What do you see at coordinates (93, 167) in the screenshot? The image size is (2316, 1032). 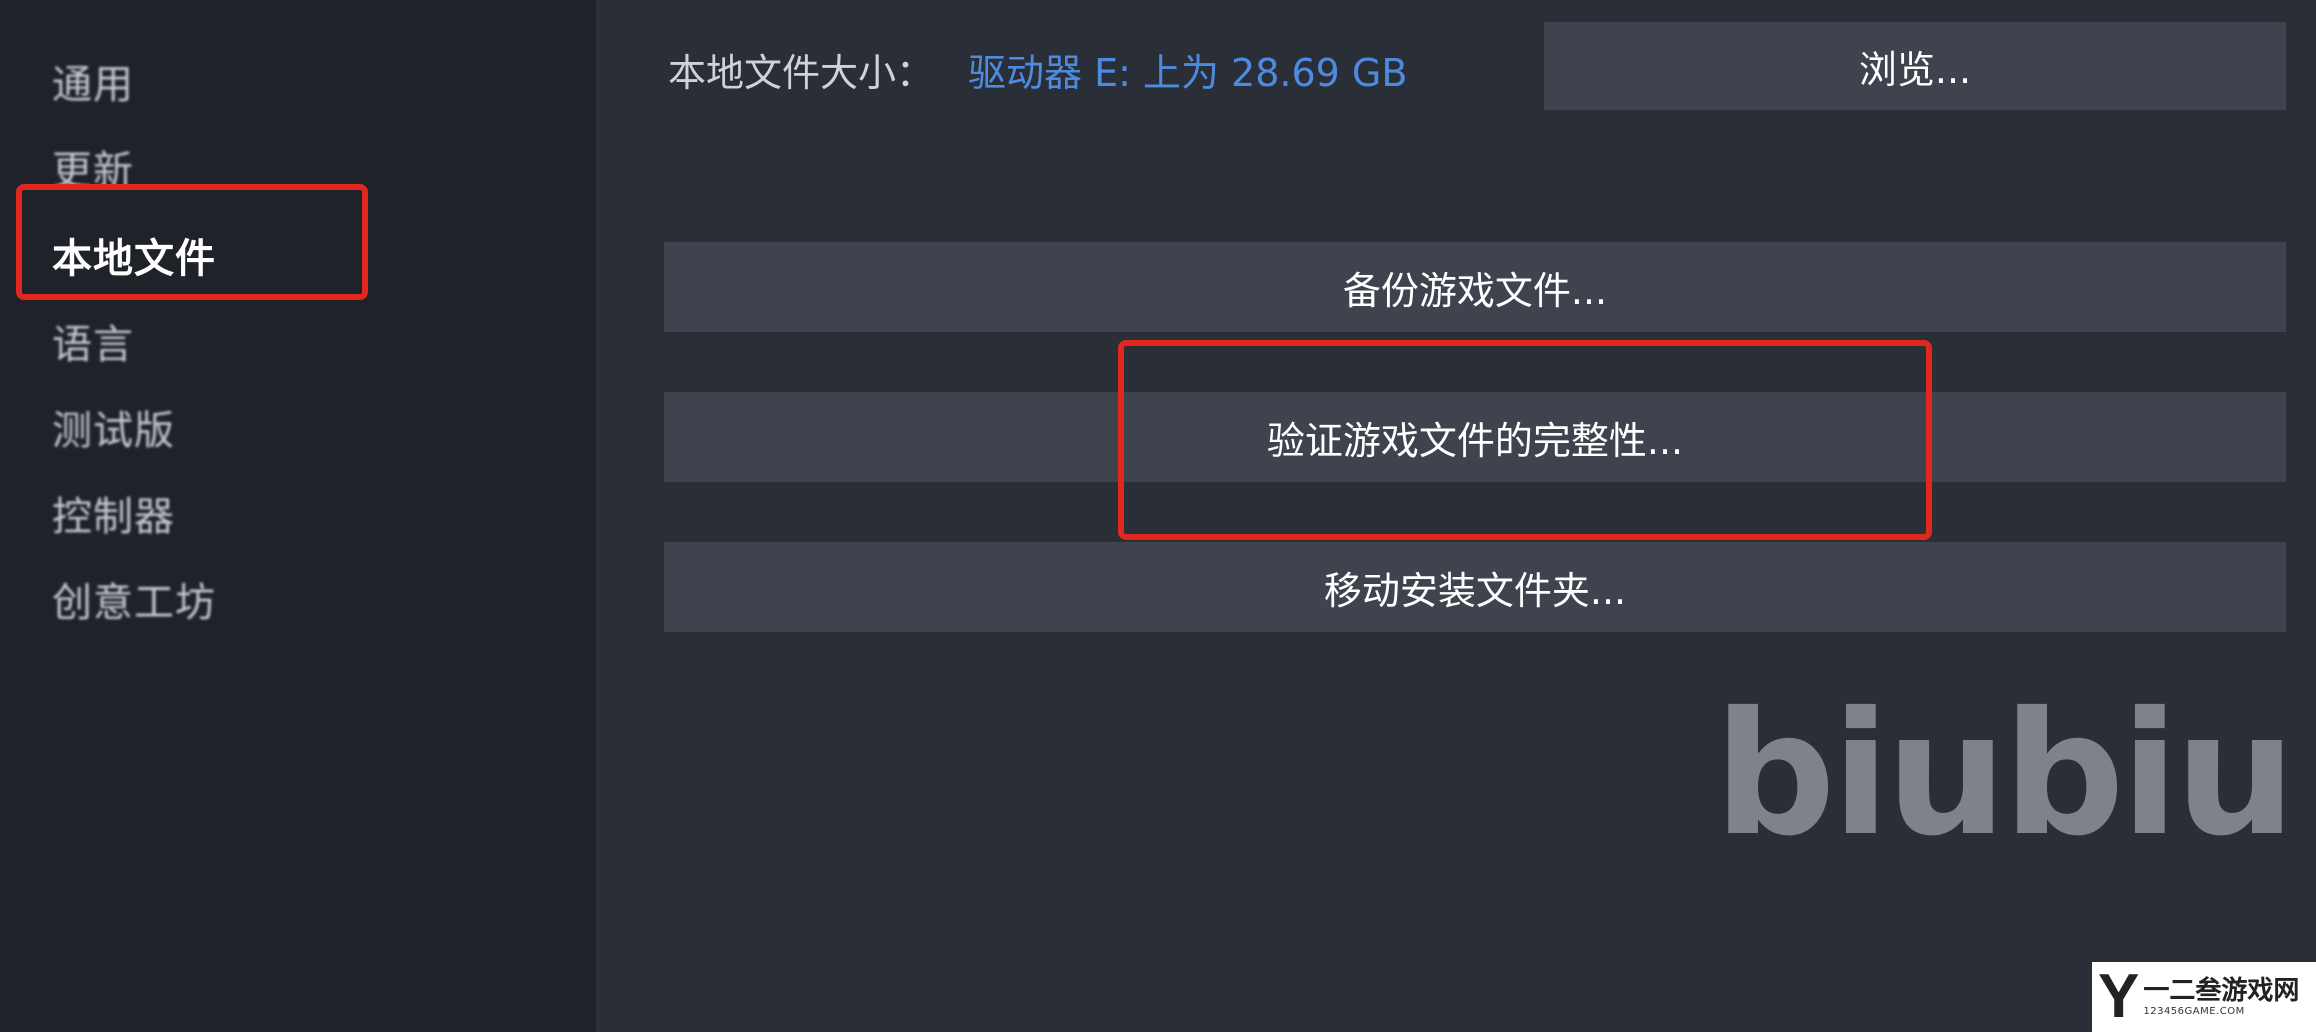 I see `sidebar-item-updates: 更新` at bounding box center [93, 167].